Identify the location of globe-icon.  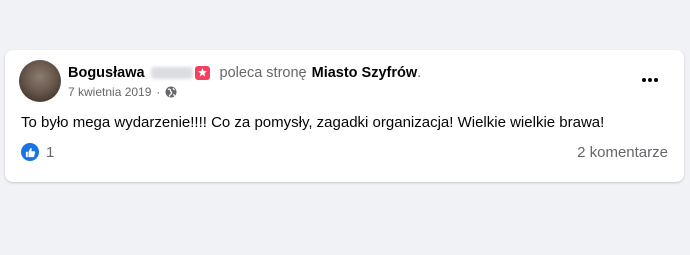
(171, 92).